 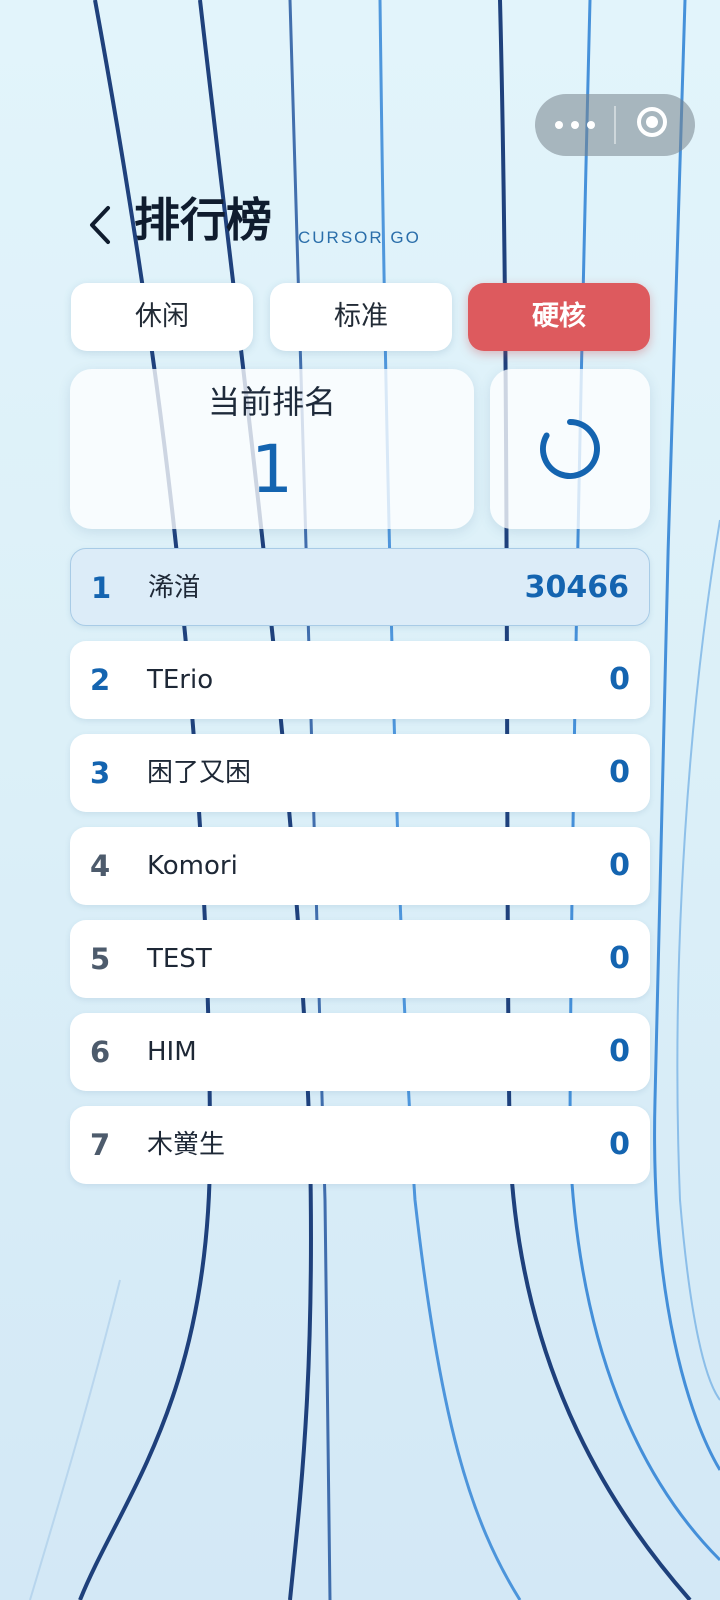 I want to click on rank-number: 2, so click(x=100, y=680).